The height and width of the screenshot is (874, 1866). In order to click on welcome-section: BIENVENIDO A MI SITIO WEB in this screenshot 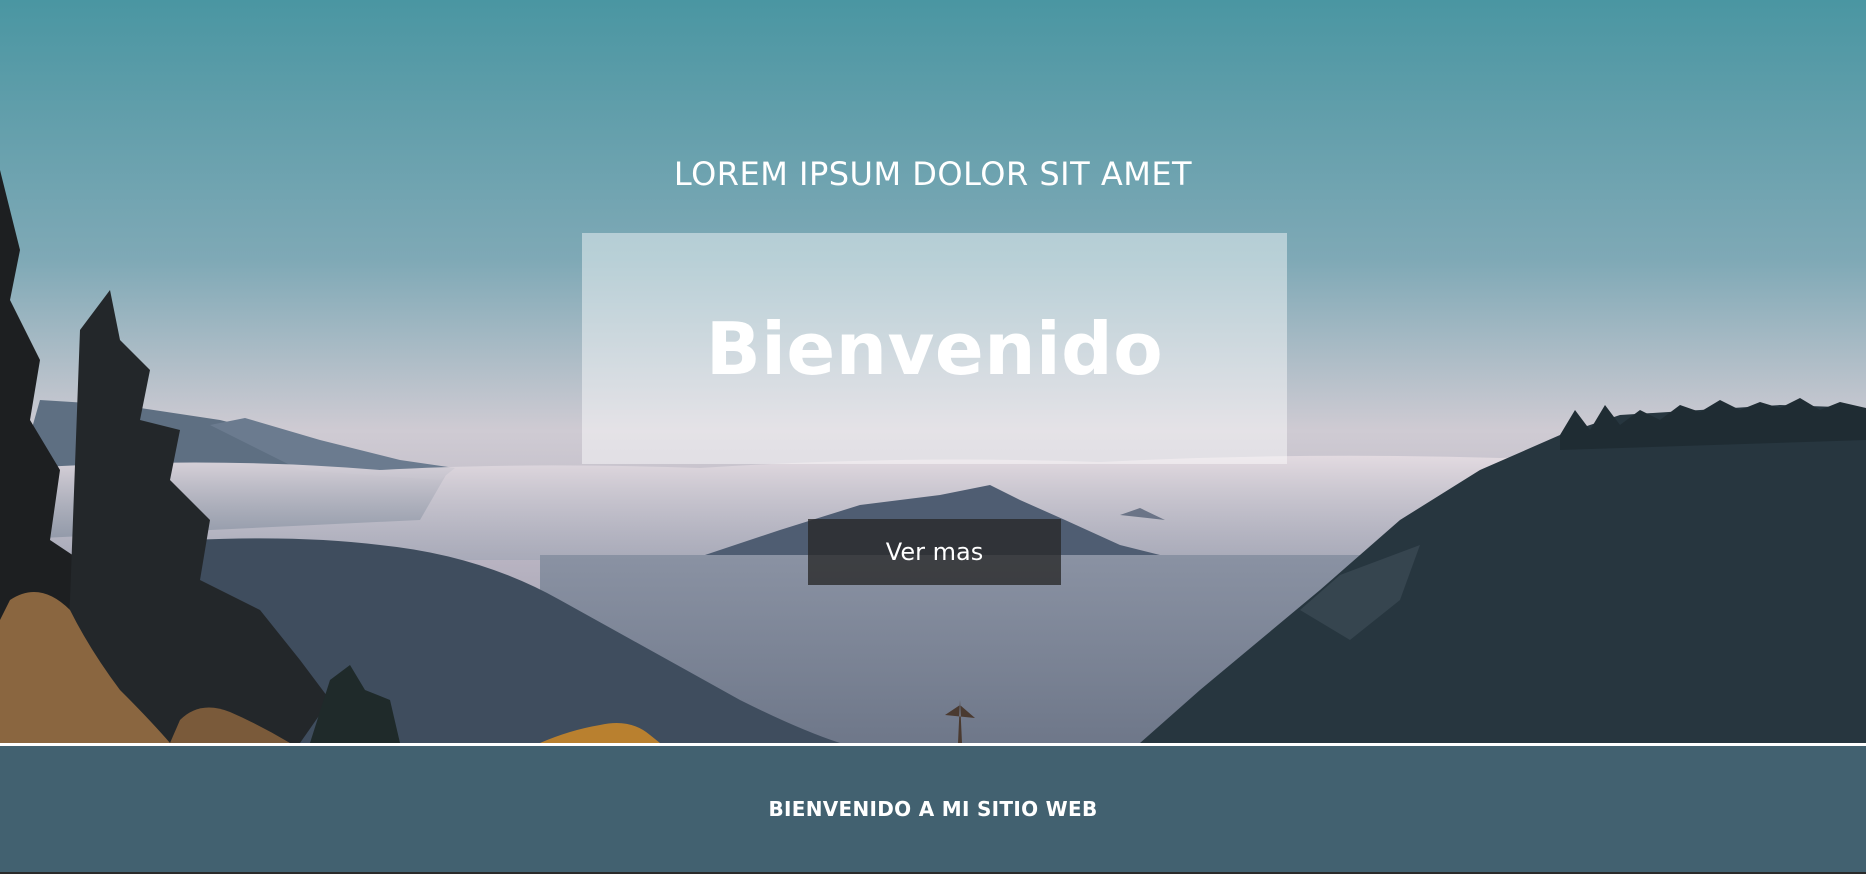, I will do `click(933, 809)`.